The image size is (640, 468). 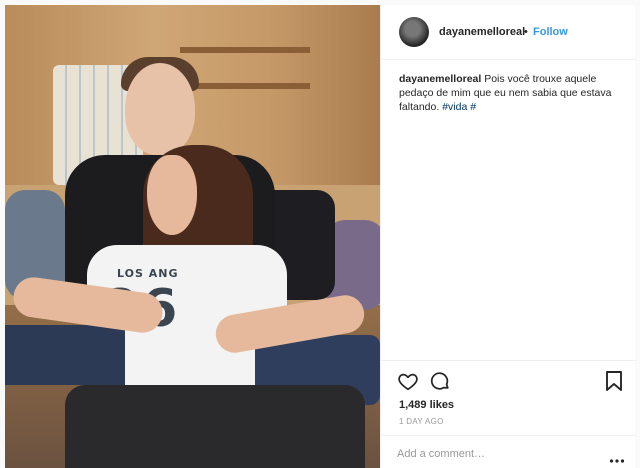 I want to click on caption-username-link: dayanemelloreal, so click(x=440, y=79).